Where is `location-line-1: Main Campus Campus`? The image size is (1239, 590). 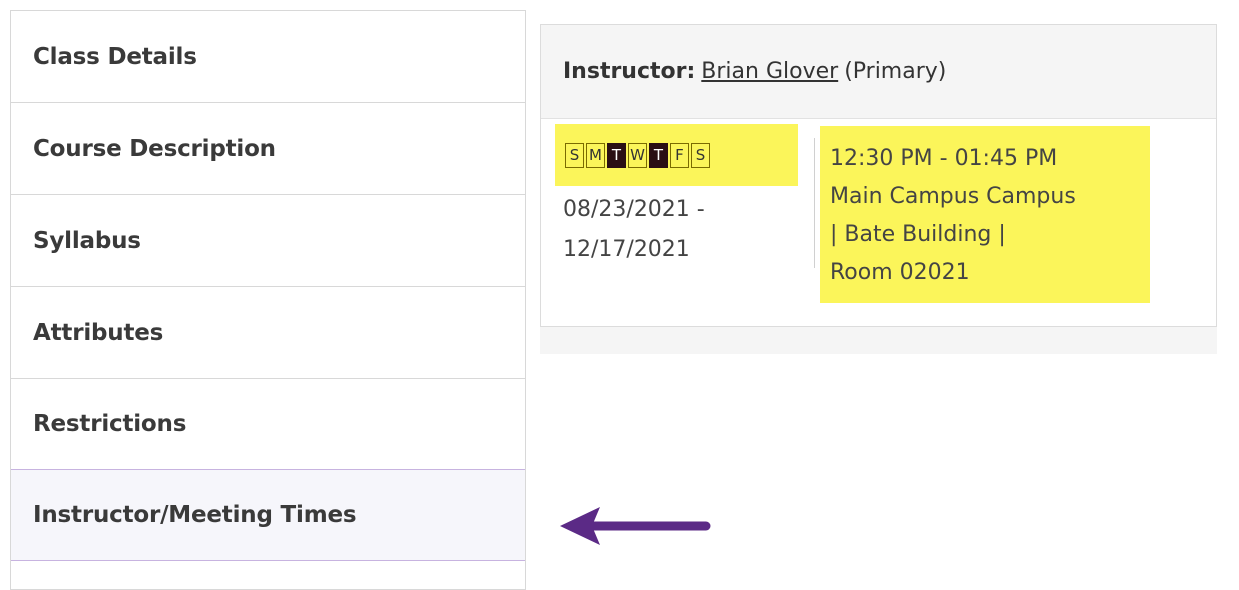
location-line-1: Main Campus Campus is located at coordinates (953, 196).